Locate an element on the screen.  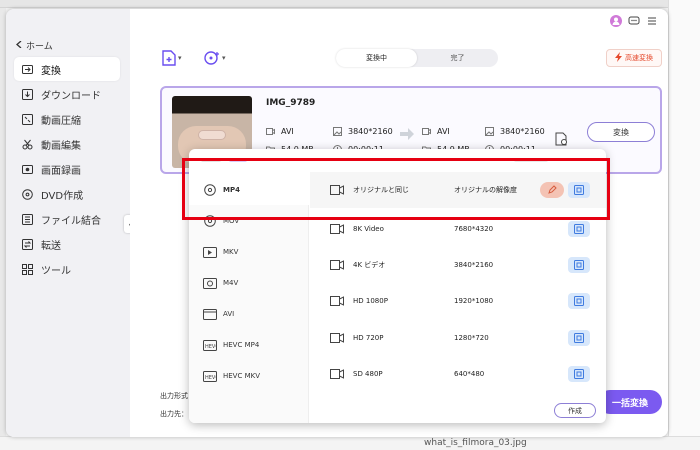
sidebar-item-label: ツール is located at coordinates (56, 271).